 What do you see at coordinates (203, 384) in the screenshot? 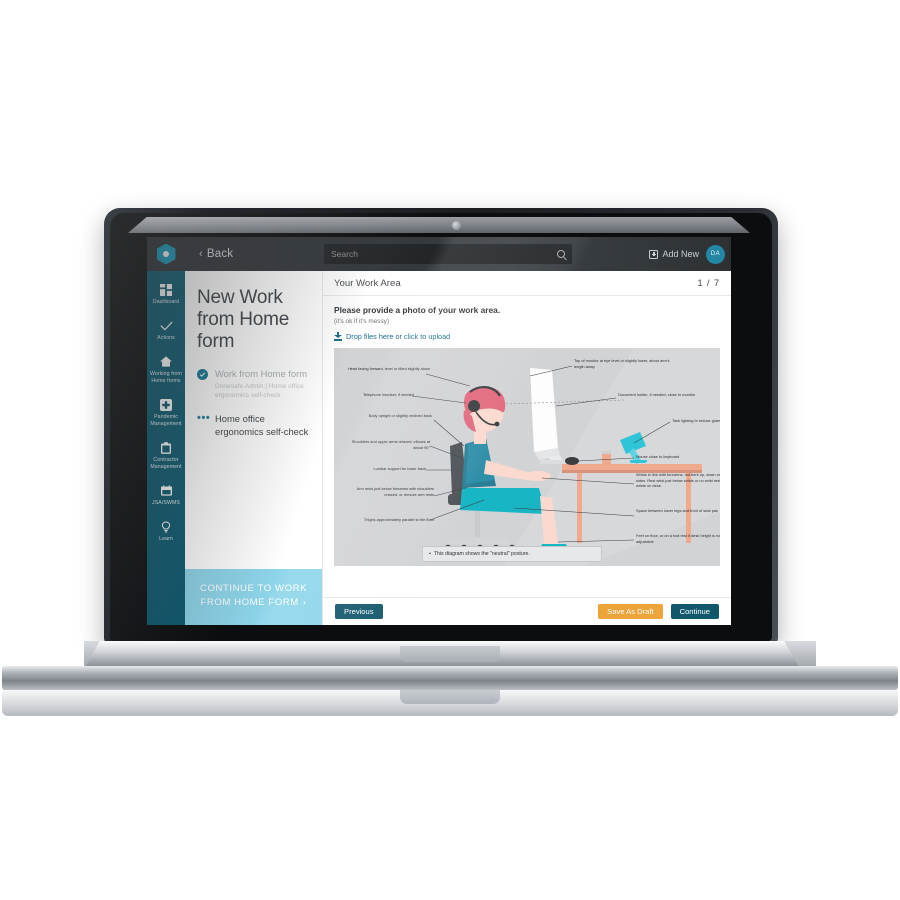
I see `step-marker` at bounding box center [203, 384].